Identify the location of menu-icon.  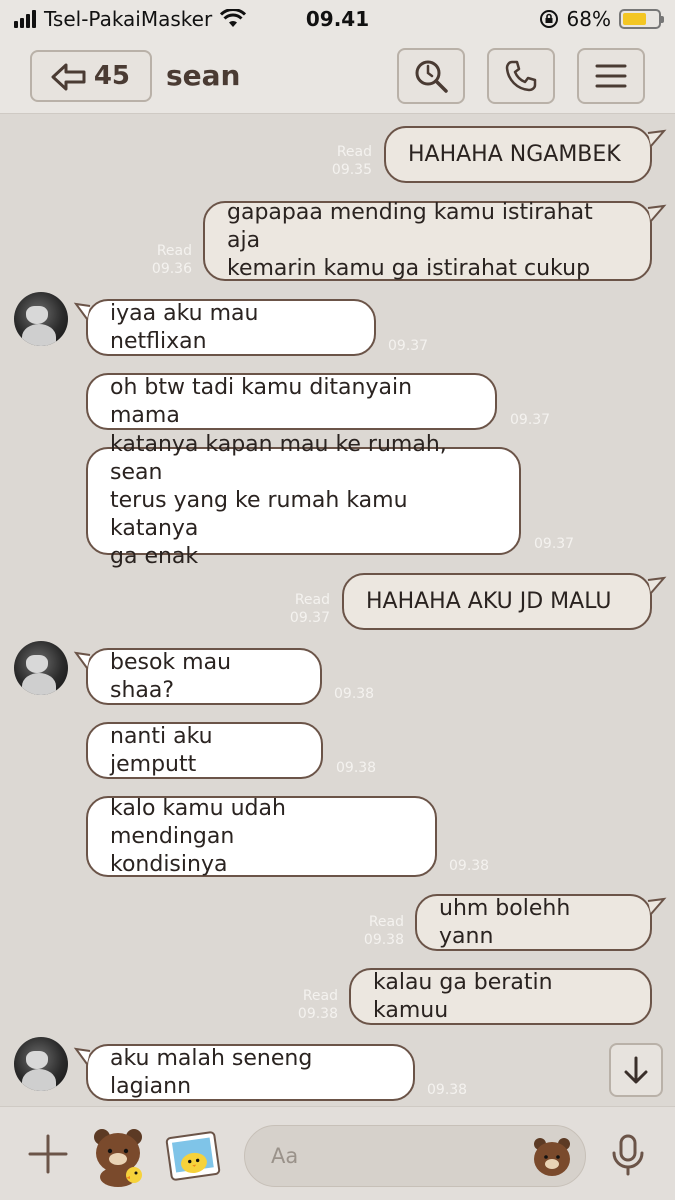
(611, 75).